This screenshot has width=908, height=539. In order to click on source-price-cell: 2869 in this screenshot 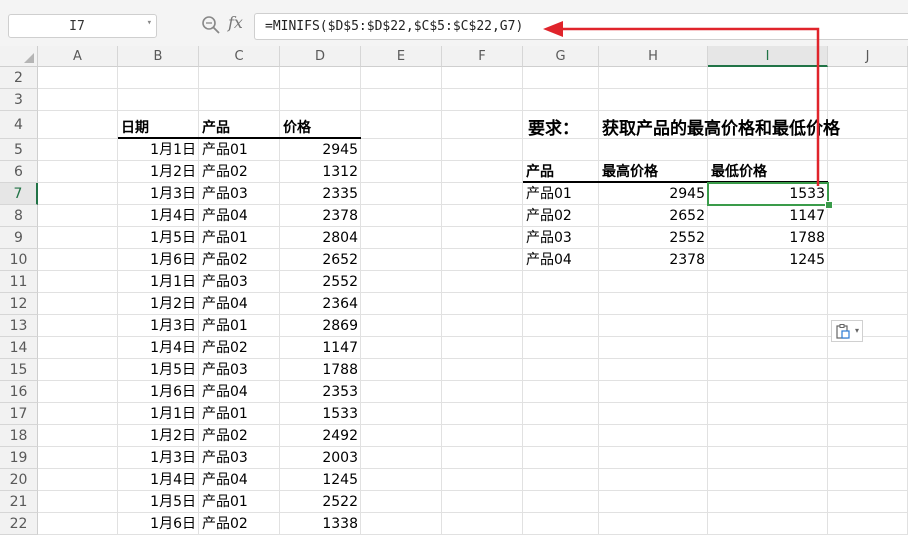, I will do `click(320, 326)`.